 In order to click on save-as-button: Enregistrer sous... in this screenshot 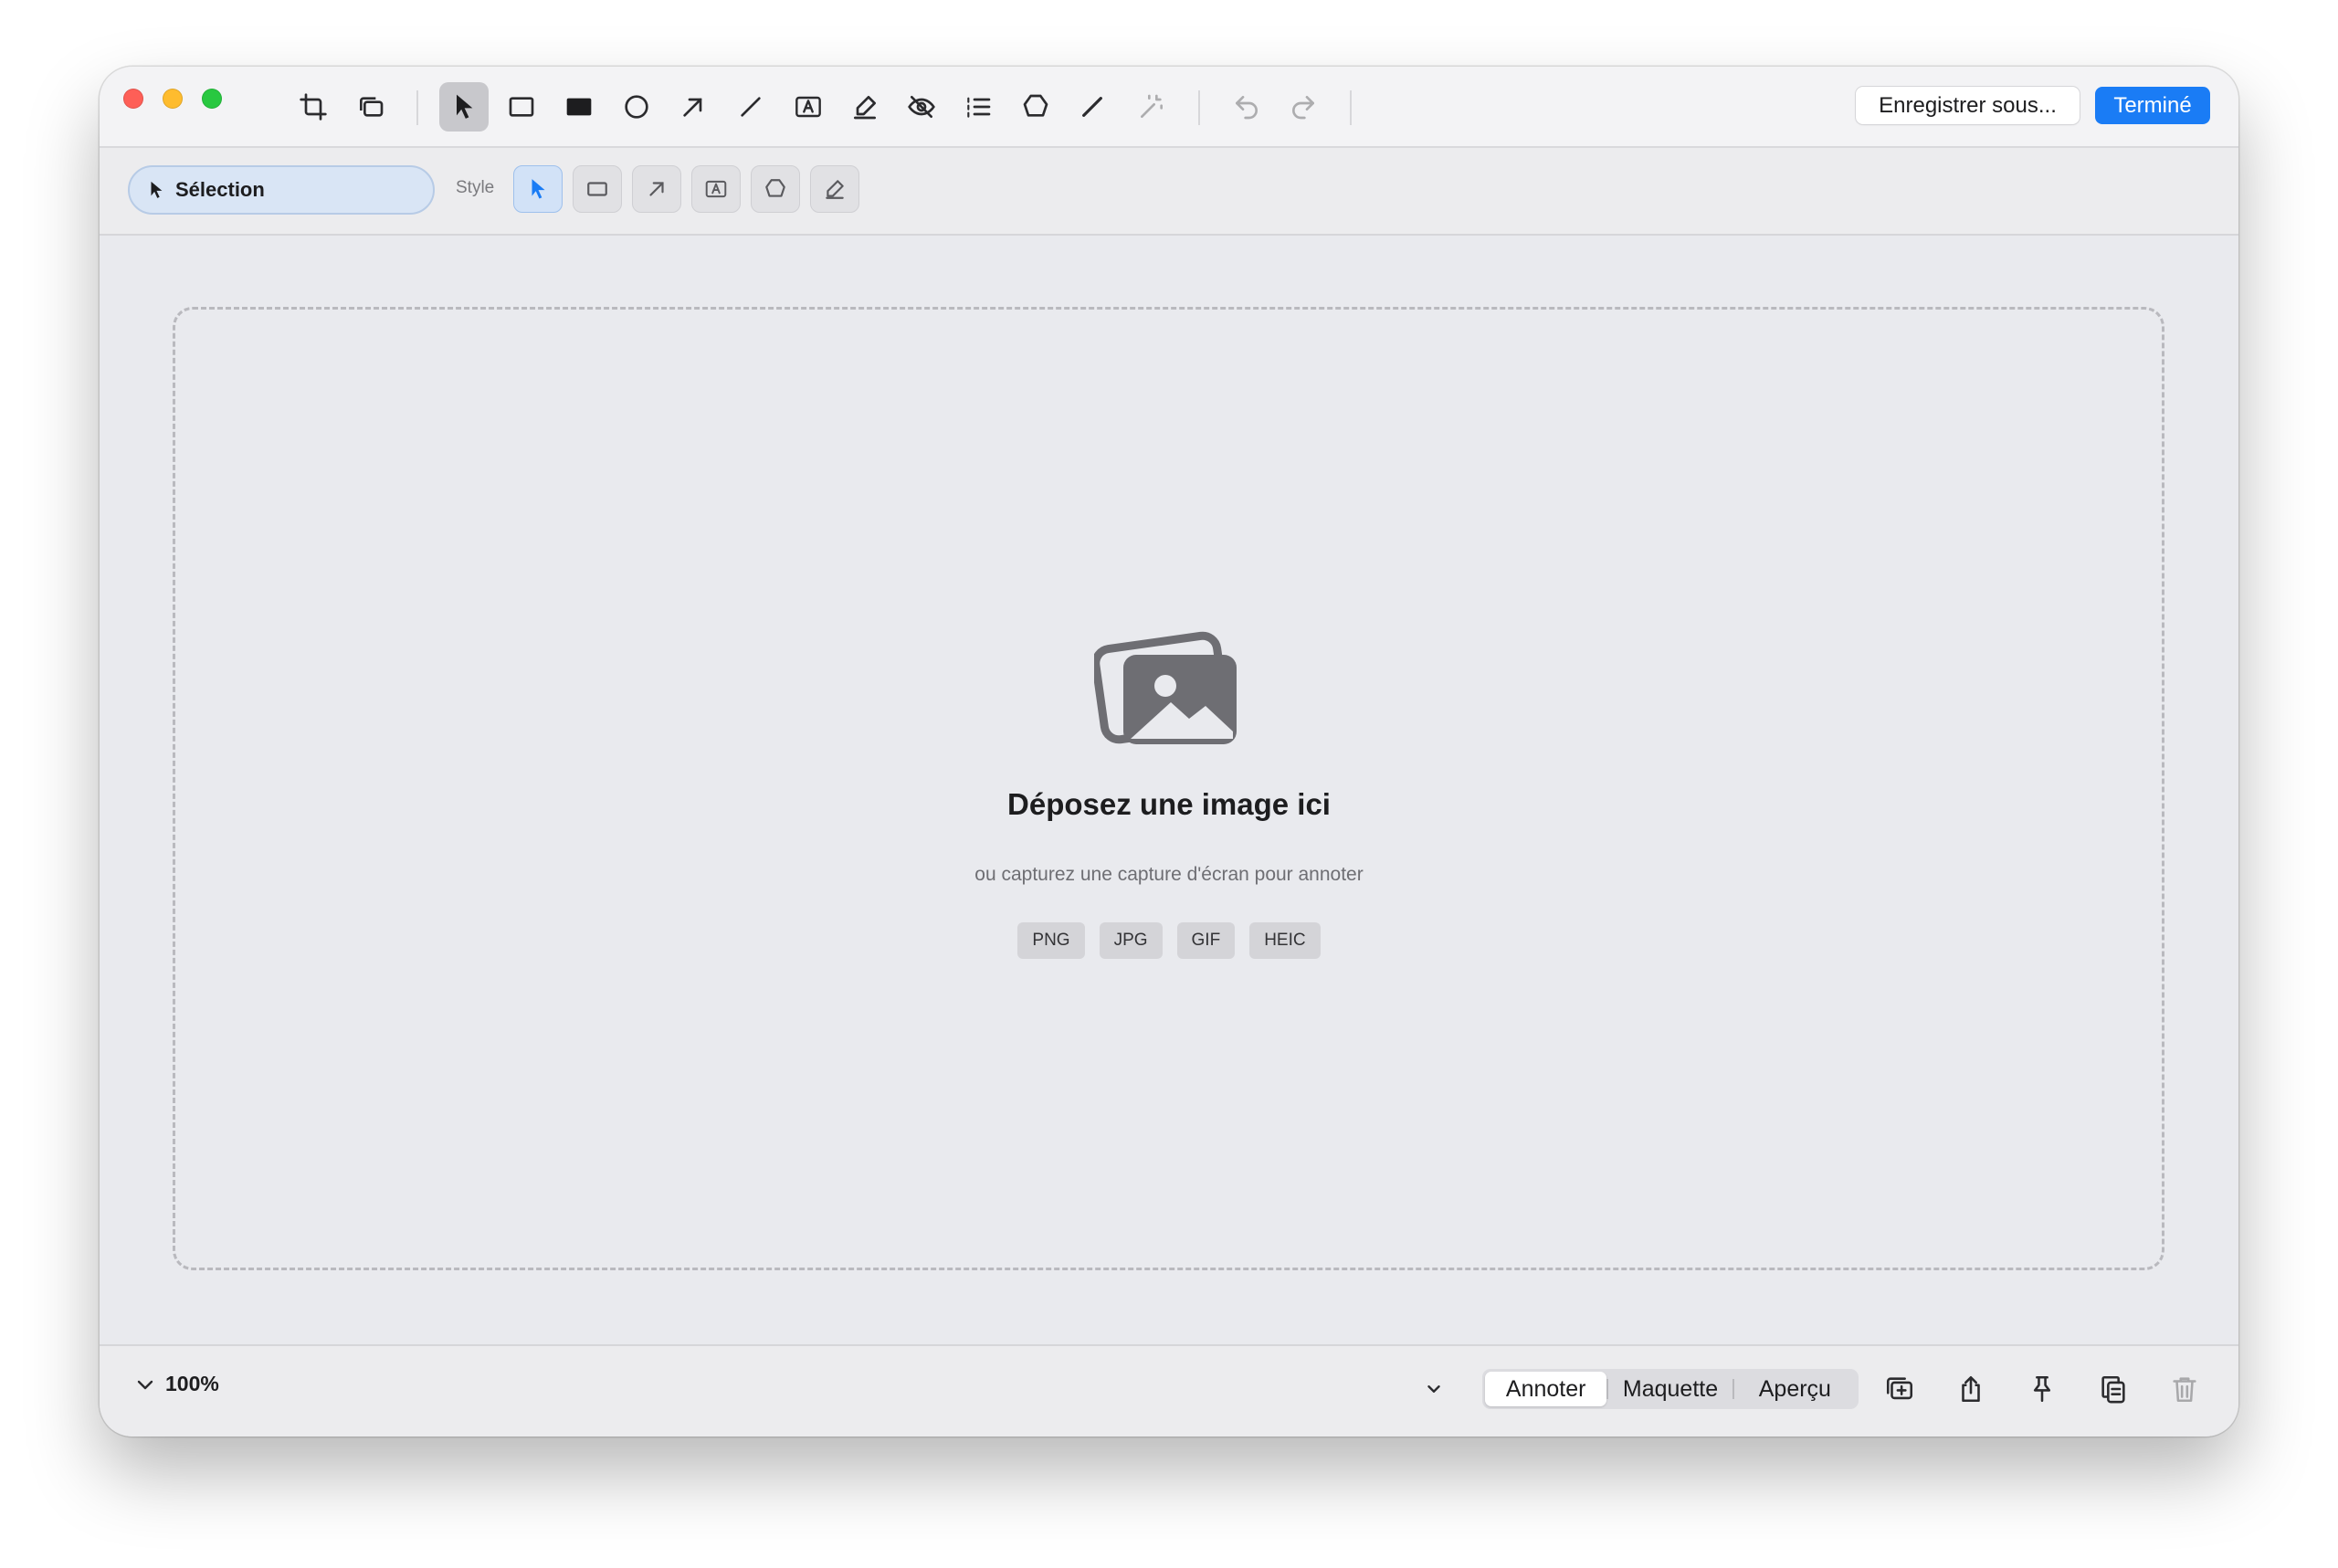, I will do `click(1968, 105)`.